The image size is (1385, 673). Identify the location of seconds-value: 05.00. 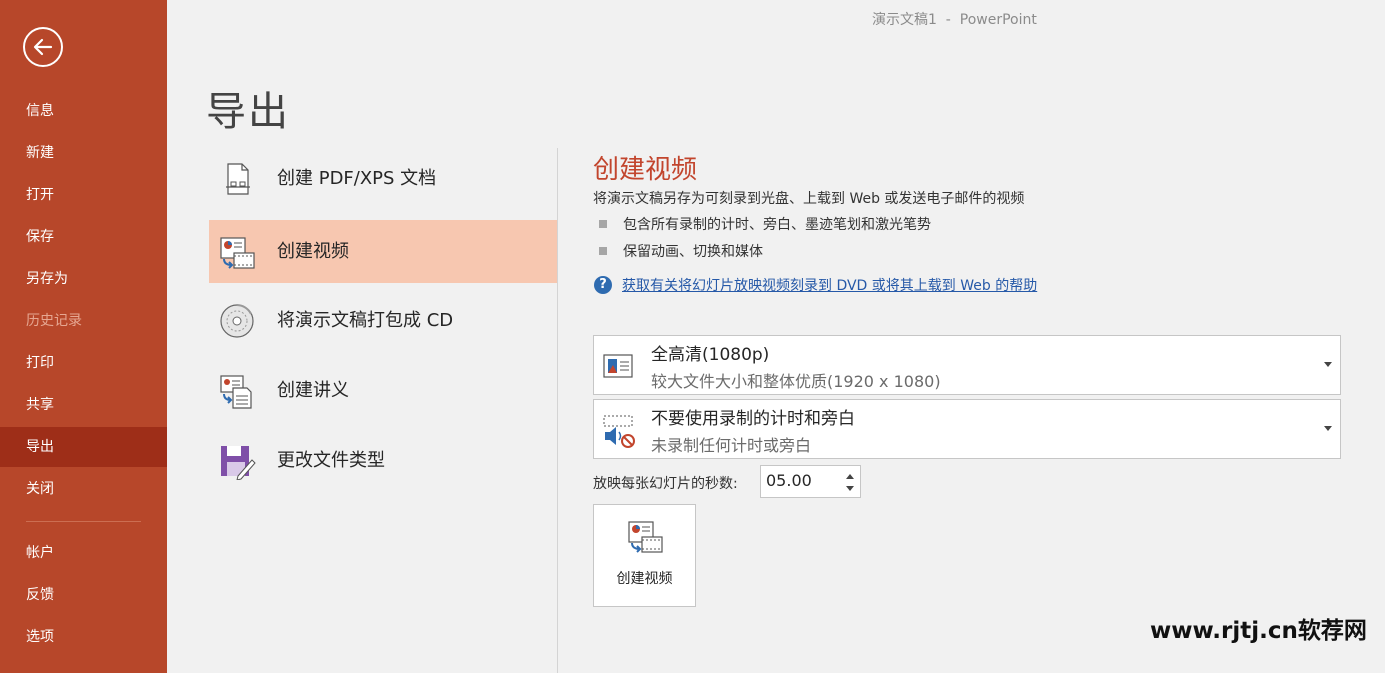
(789, 480).